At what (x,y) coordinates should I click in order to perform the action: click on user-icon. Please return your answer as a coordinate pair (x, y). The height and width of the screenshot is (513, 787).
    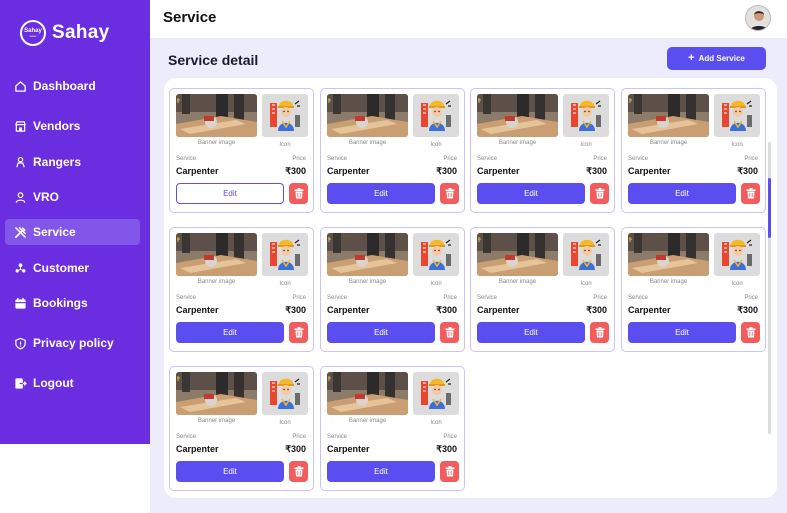
    Looking at the image, I should click on (20, 197).